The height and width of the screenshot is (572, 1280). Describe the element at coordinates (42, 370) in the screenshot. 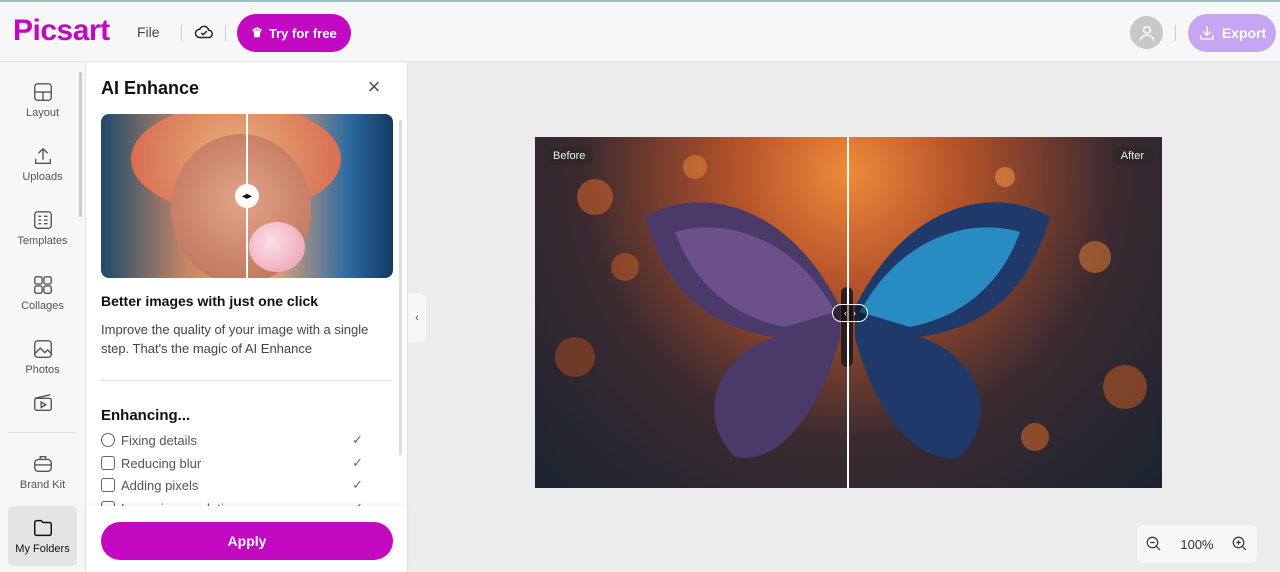

I see `label: Photos` at that location.